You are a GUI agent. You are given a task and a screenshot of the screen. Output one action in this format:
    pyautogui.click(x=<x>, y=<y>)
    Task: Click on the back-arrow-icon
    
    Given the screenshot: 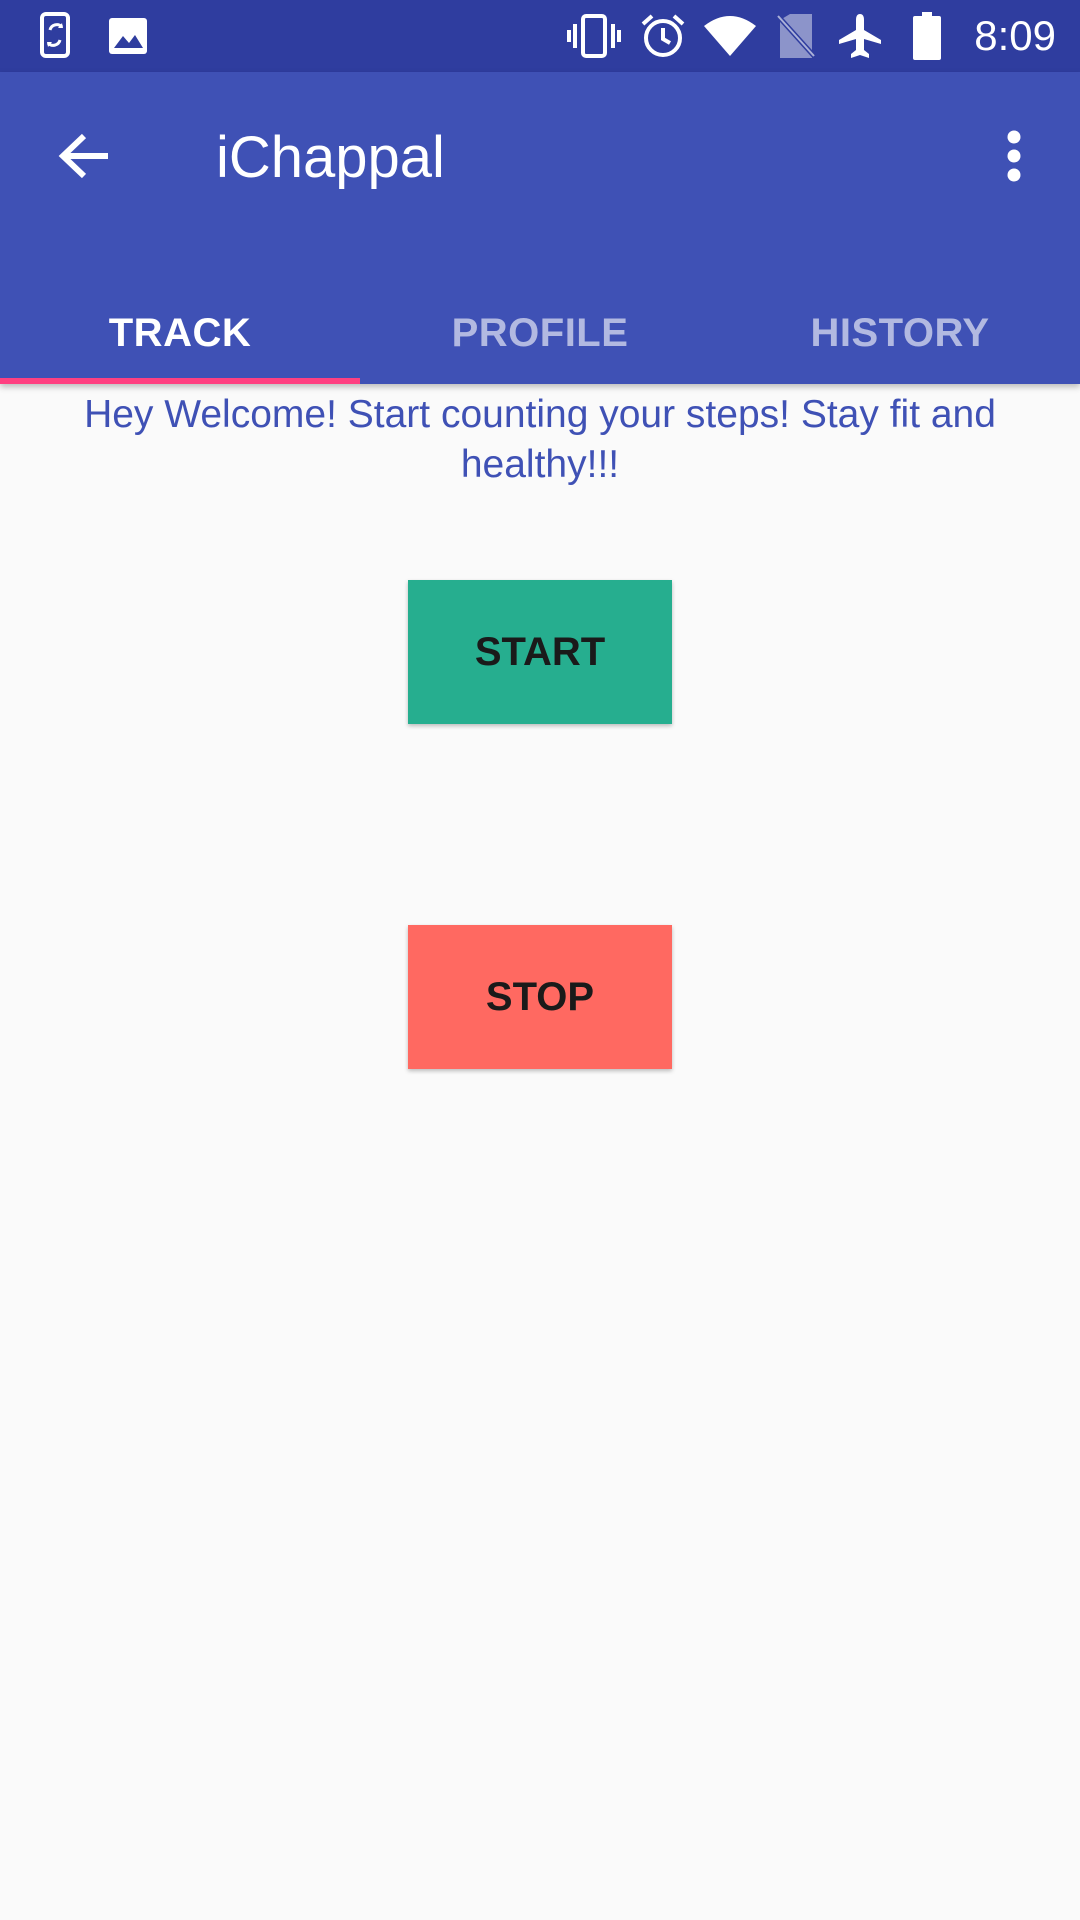 What is the action you would take?
    pyautogui.click(x=84, y=158)
    